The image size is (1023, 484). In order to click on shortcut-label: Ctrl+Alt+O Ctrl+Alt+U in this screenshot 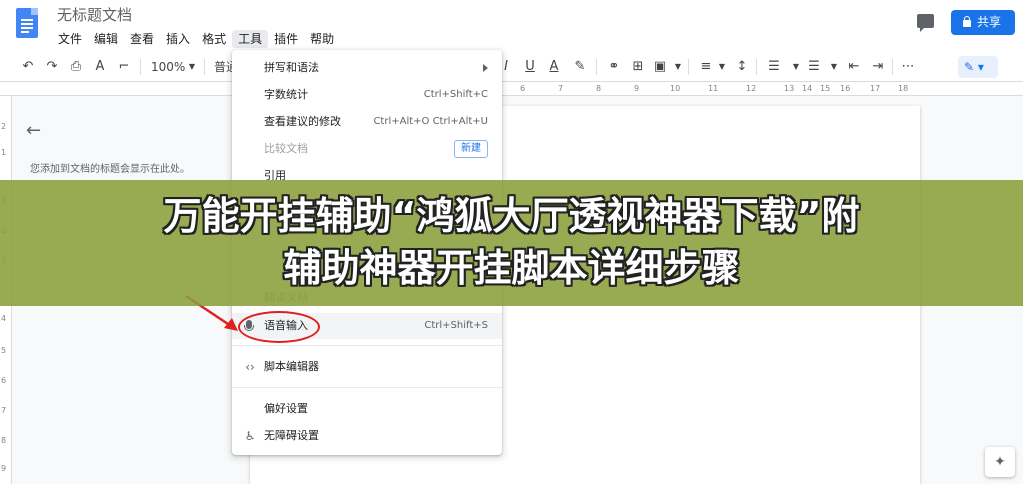, I will do `click(430, 121)`.